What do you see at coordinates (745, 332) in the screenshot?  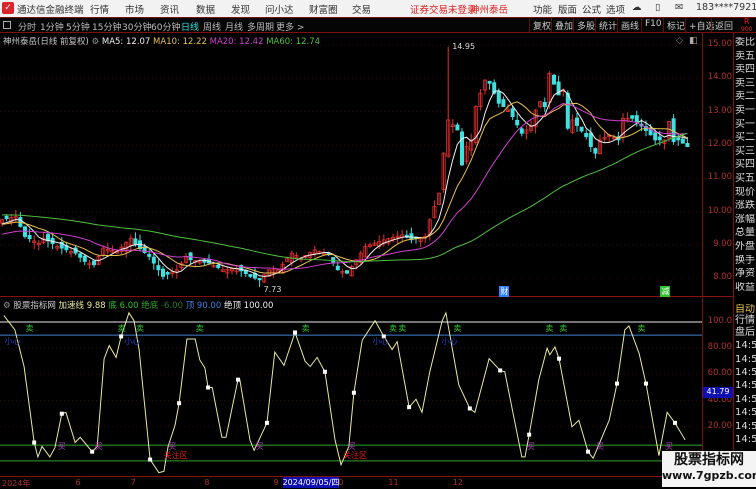 I see `after-hours-label: 盘后` at bounding box center [745, 332].